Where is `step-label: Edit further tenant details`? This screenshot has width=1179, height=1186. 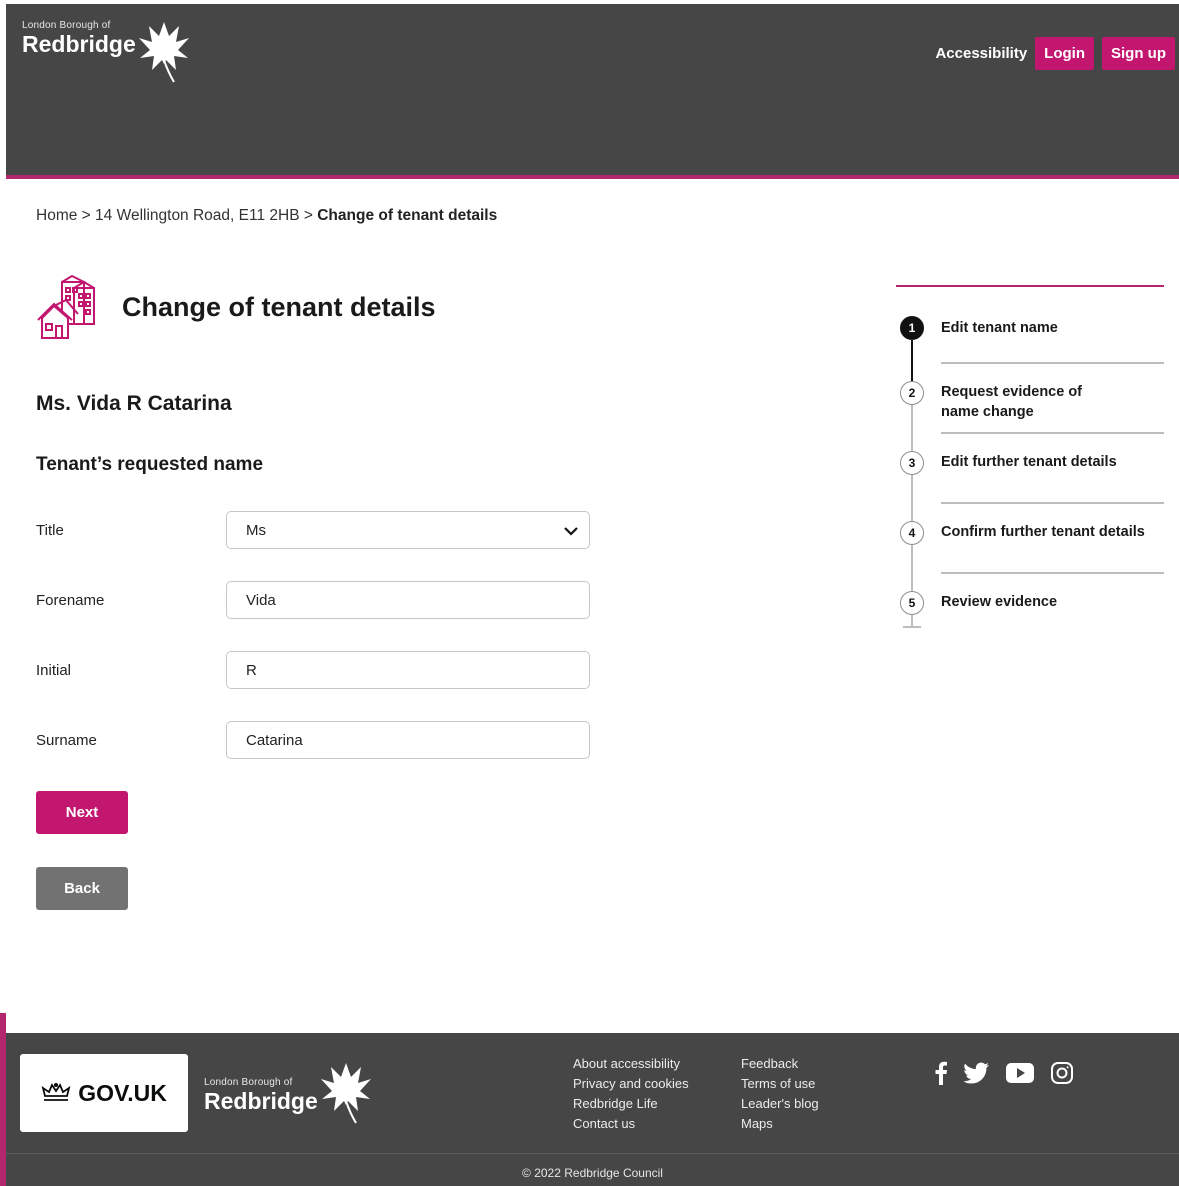 step-label: Edit further tenant details is located at coordinates (1029, 462).